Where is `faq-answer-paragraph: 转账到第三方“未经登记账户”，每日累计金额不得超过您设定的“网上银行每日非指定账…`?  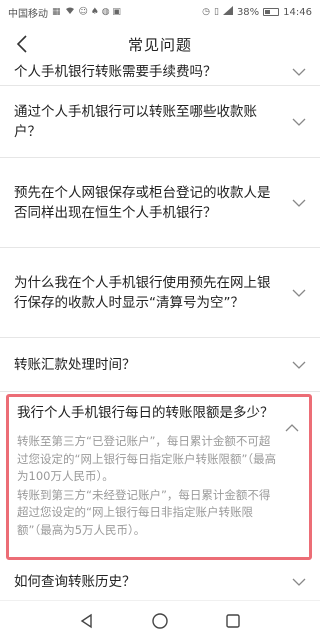 faq-answer-paragraph: 转账到第三方“未经登记账户”，每日累计金额不得超过您设定的“网上银行每日非指定账… is located at coordinates (144, 512).